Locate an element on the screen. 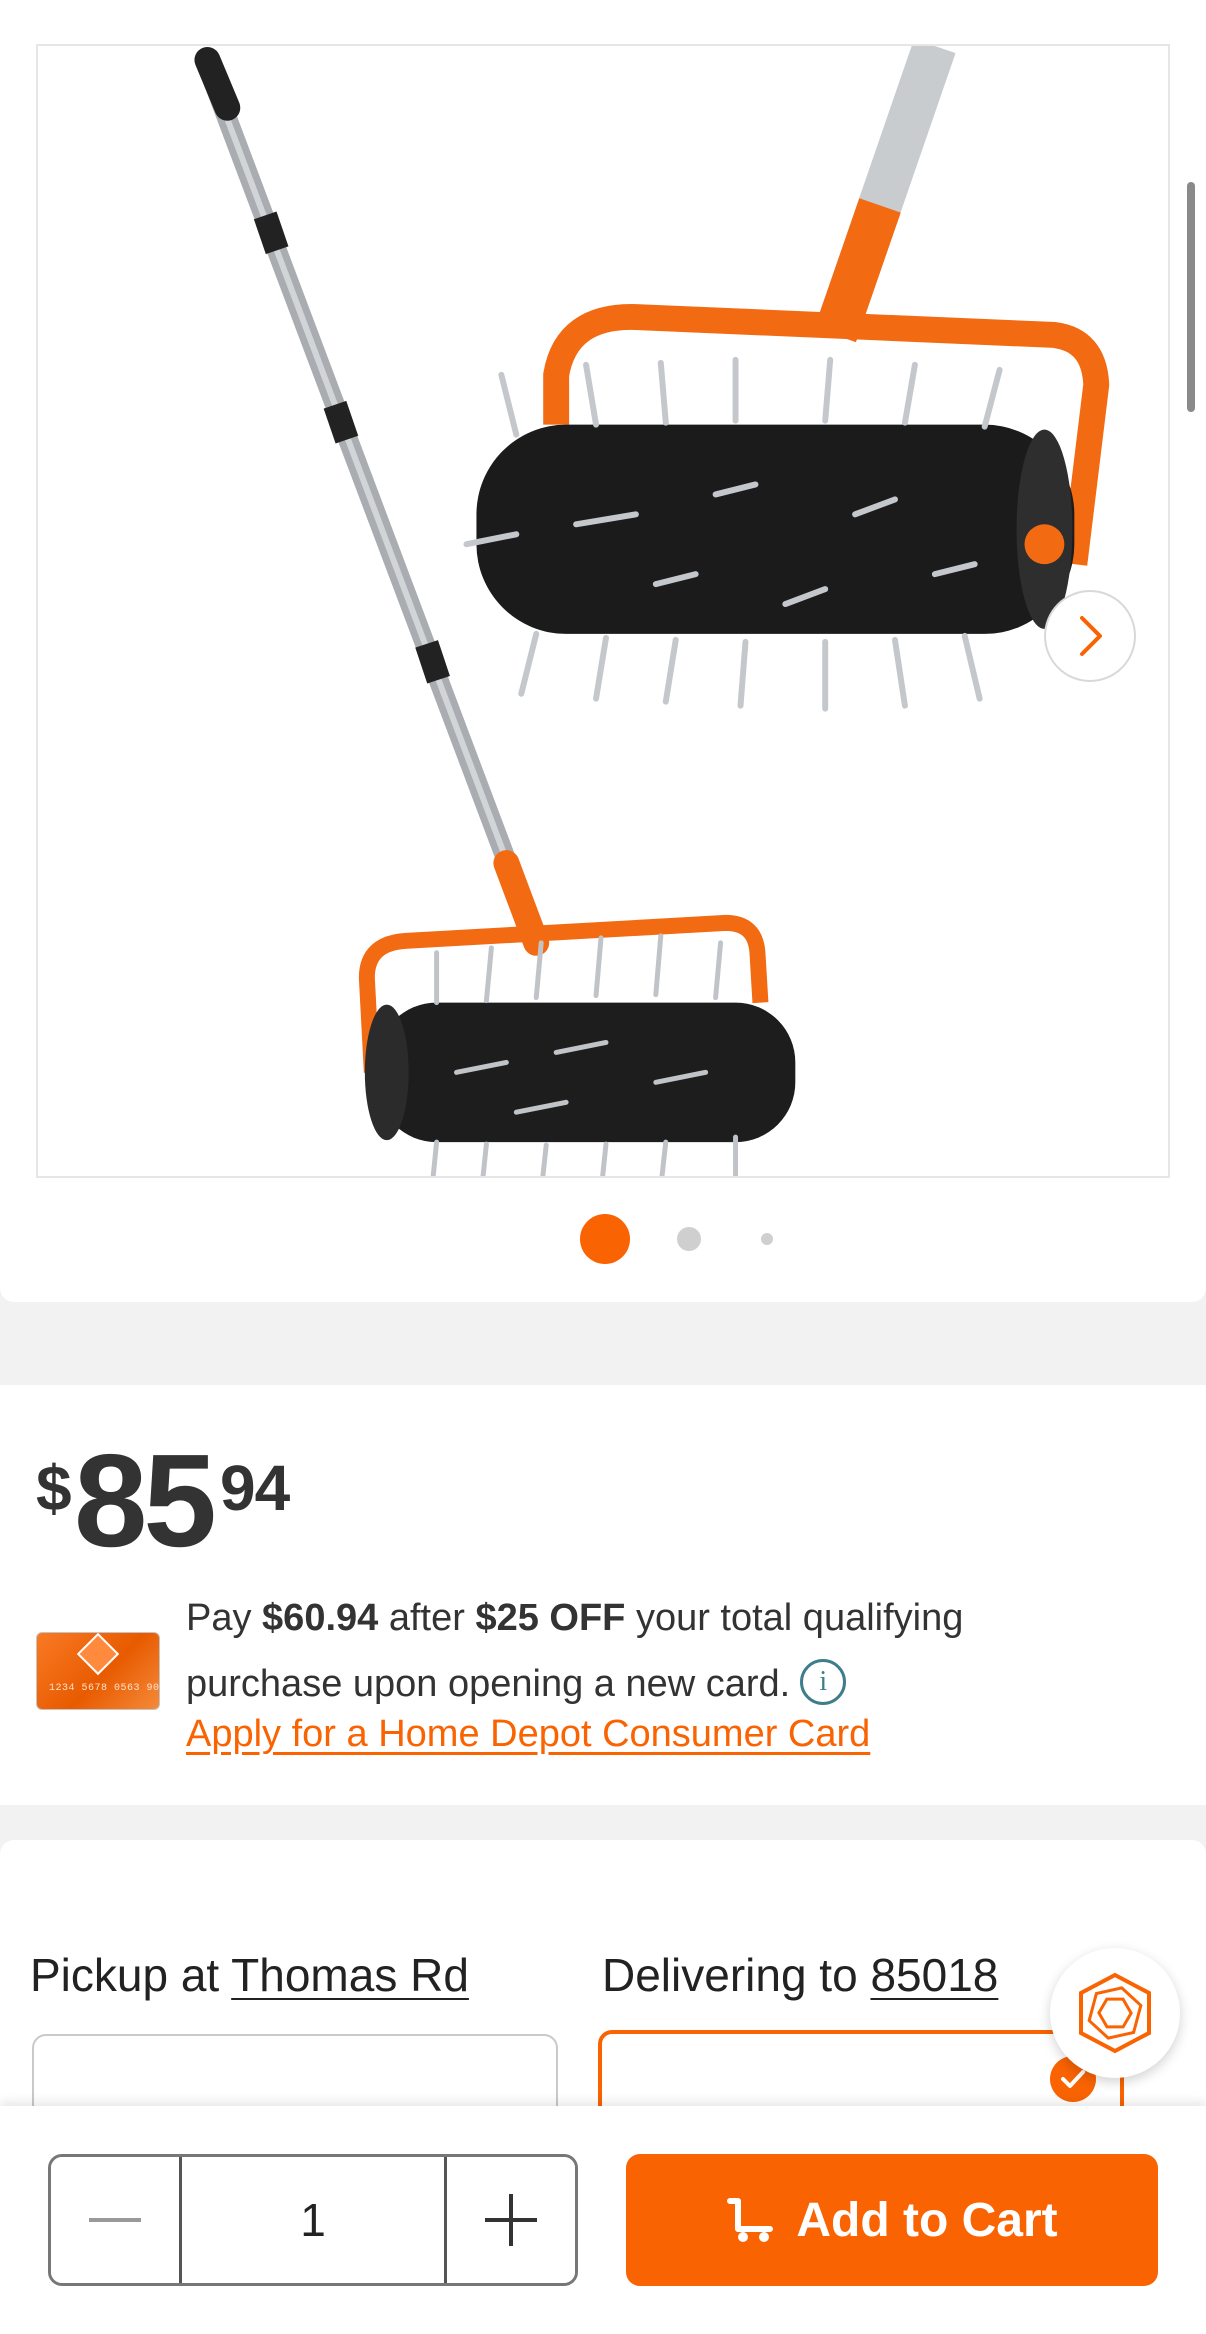 This screenshot has width=1206, height=2334. card-number: 1234 5678 0563 9024 is located at coordinates (104, 1688).